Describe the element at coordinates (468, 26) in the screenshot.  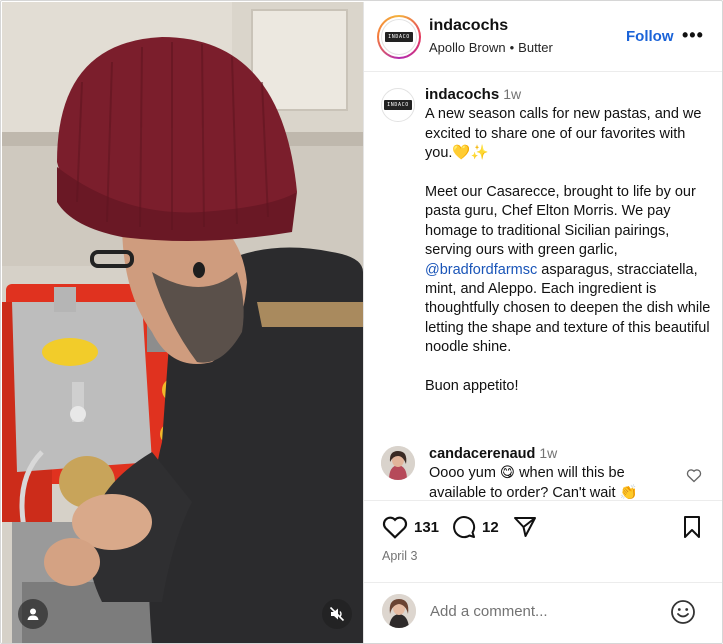
I see `author-username: indacochs` at that location.